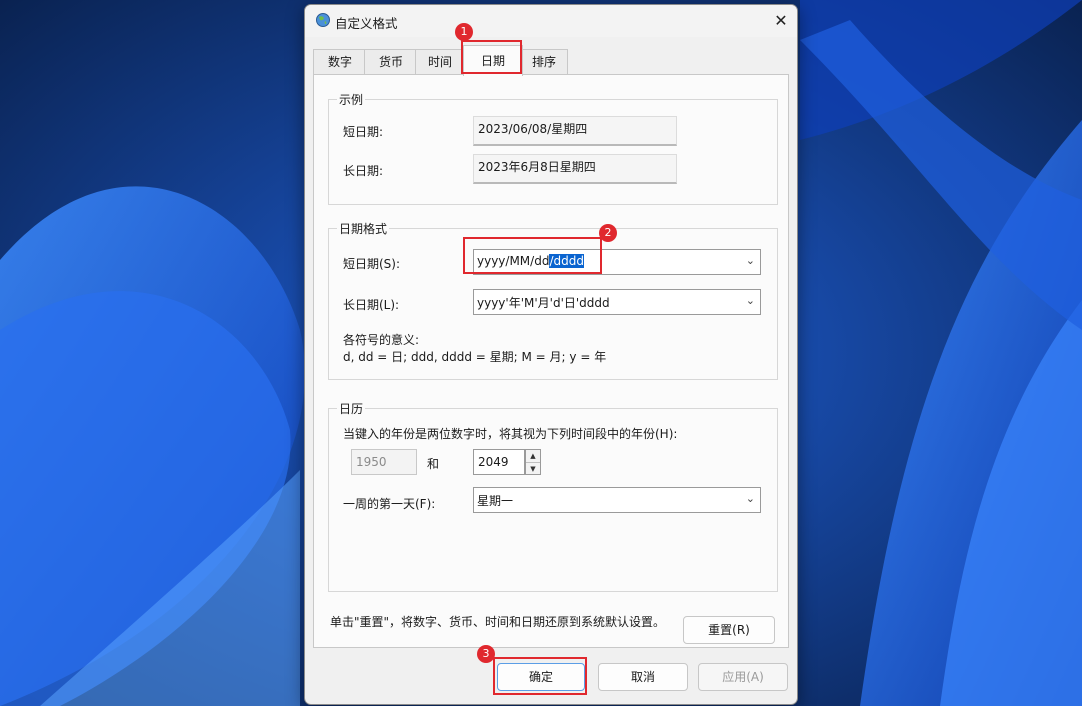  I want to click on title-bar: 自定义格式 ✕, so click(551, 21).